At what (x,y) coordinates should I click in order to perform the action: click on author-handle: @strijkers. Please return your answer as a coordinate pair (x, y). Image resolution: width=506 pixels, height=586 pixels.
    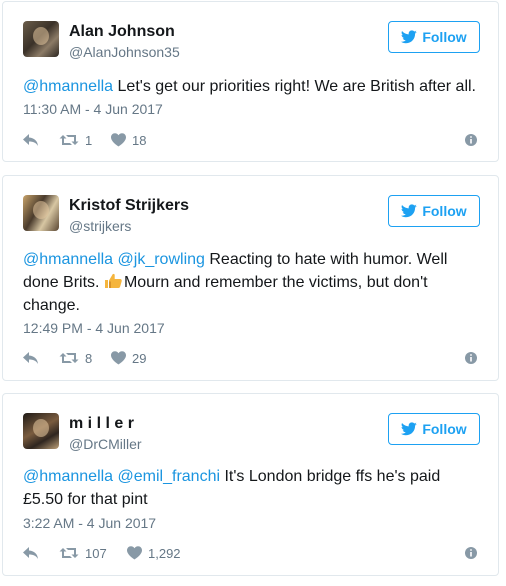
    Looking at the image, I should click on (100, 226).